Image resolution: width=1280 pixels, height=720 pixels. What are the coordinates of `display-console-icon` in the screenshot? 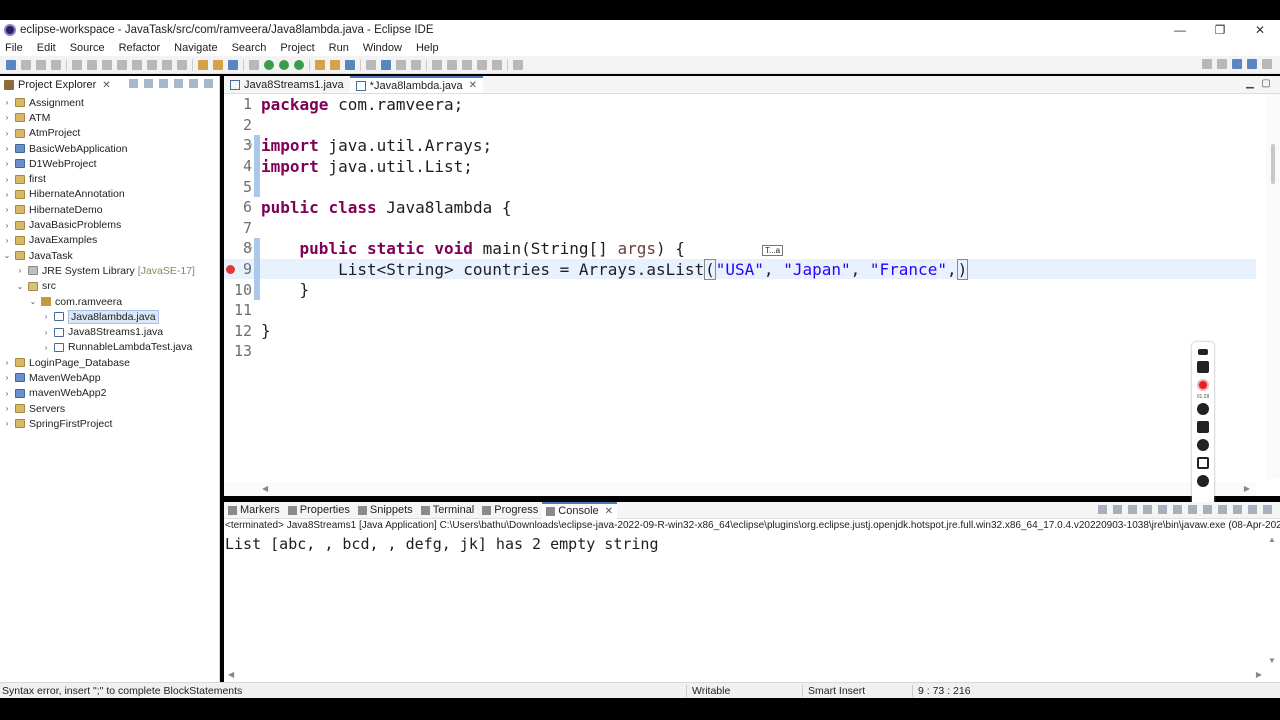 It's located at (1222, 509).